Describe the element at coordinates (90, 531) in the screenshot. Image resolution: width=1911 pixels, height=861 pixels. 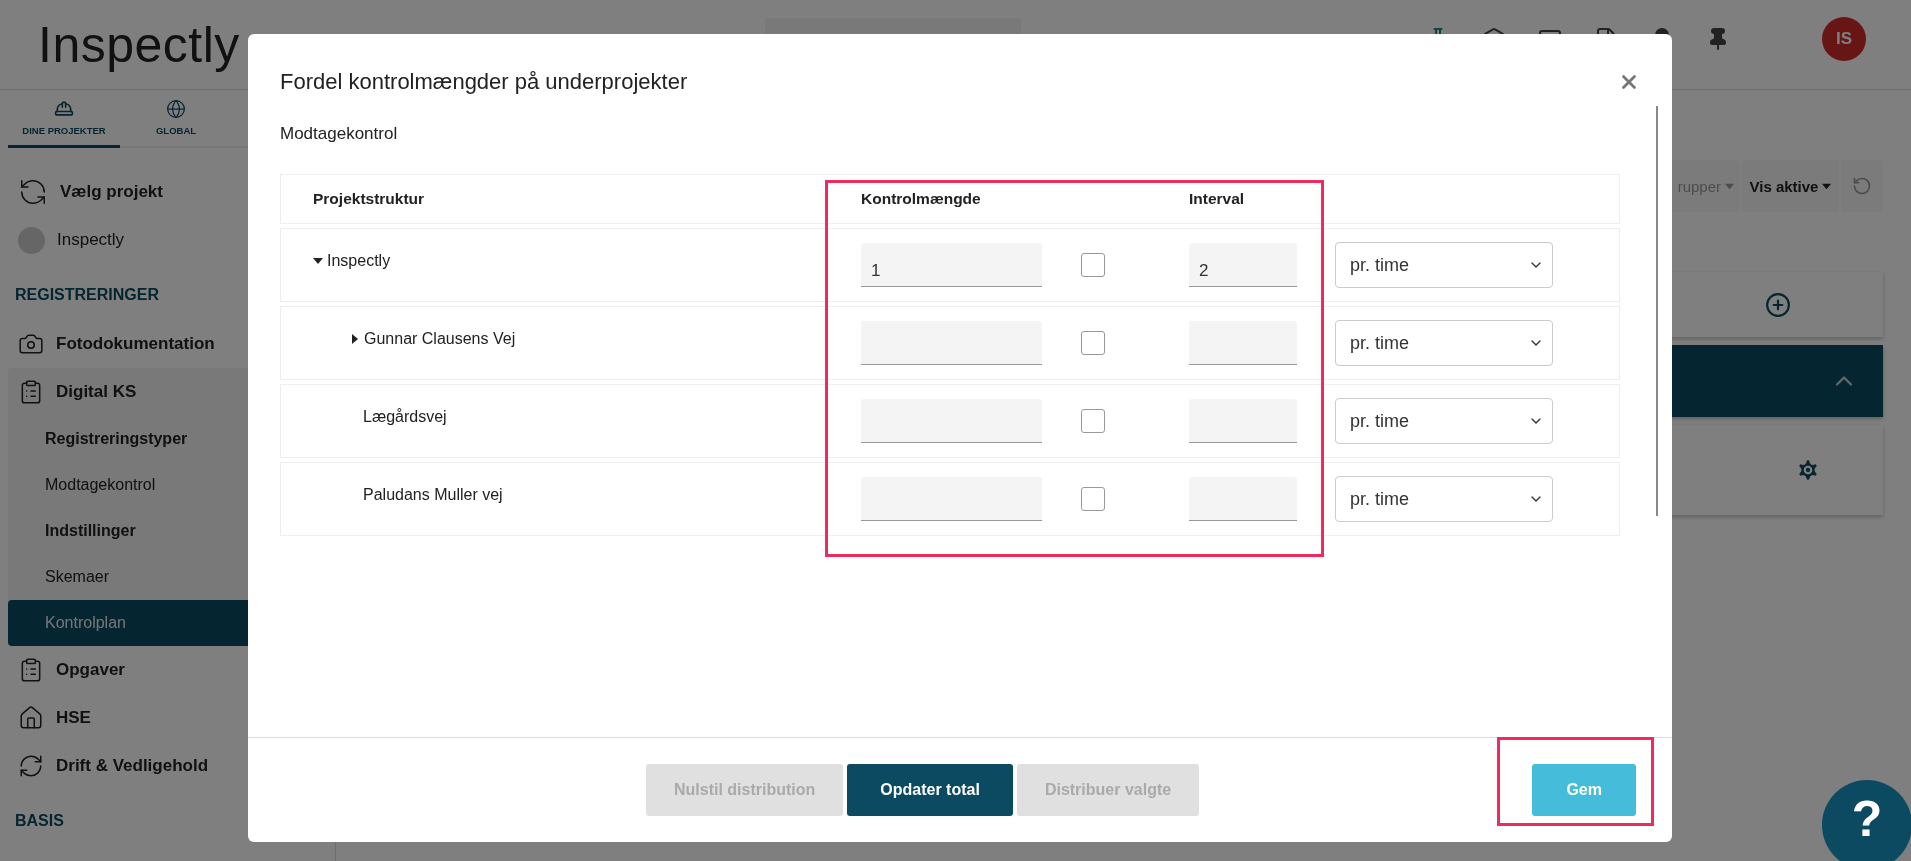
I see `nav-subheading: Indstillinger` at that location.